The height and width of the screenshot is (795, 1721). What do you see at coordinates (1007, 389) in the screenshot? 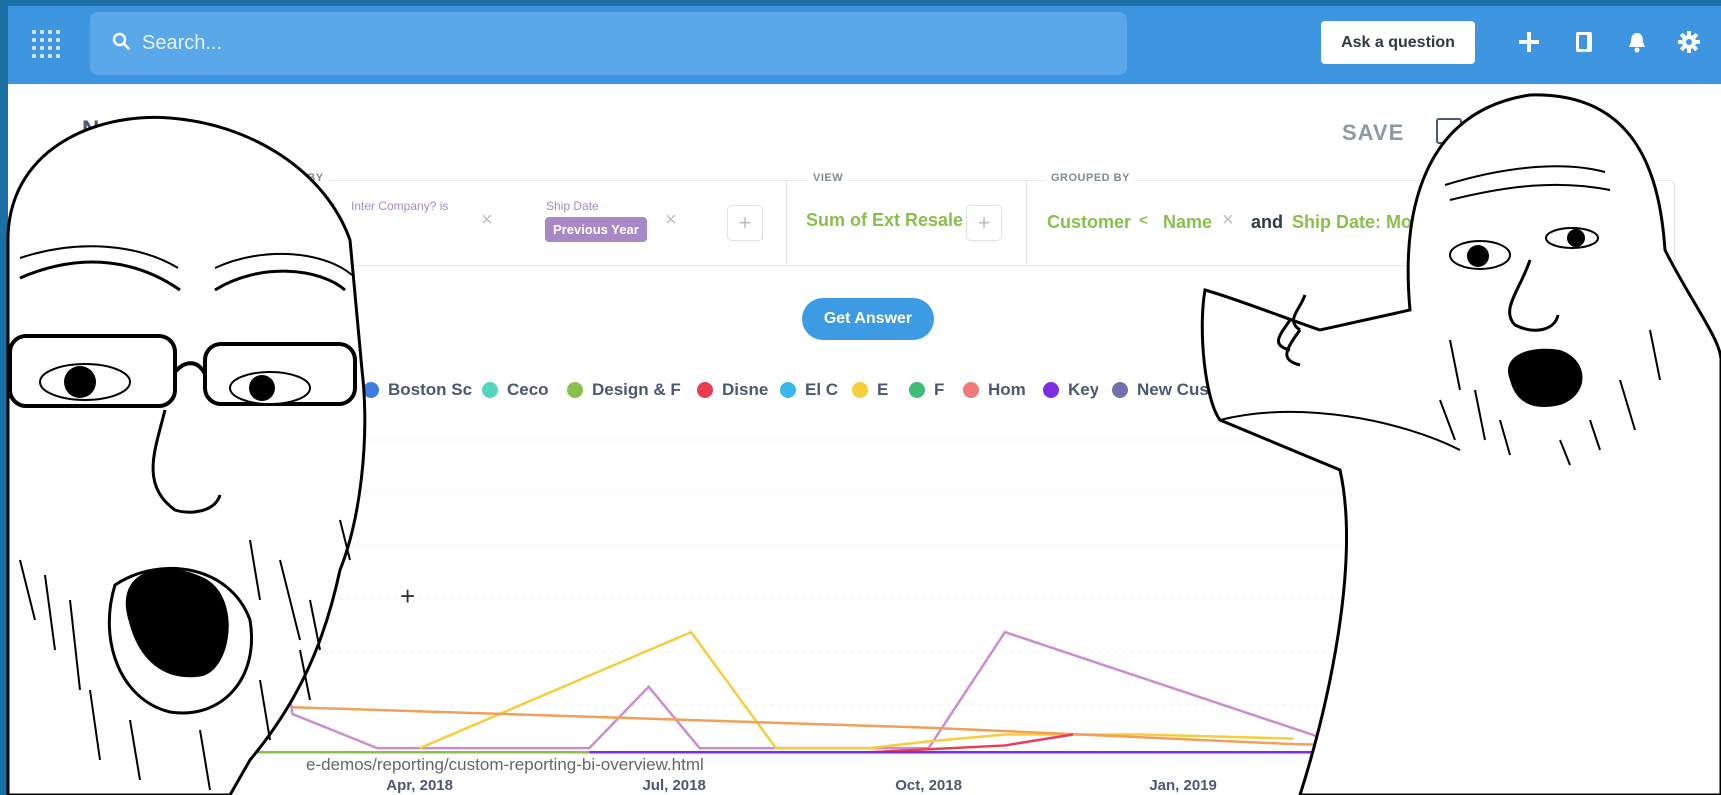
I see `legend-label: Hom` at bounding box center [1007, 389].